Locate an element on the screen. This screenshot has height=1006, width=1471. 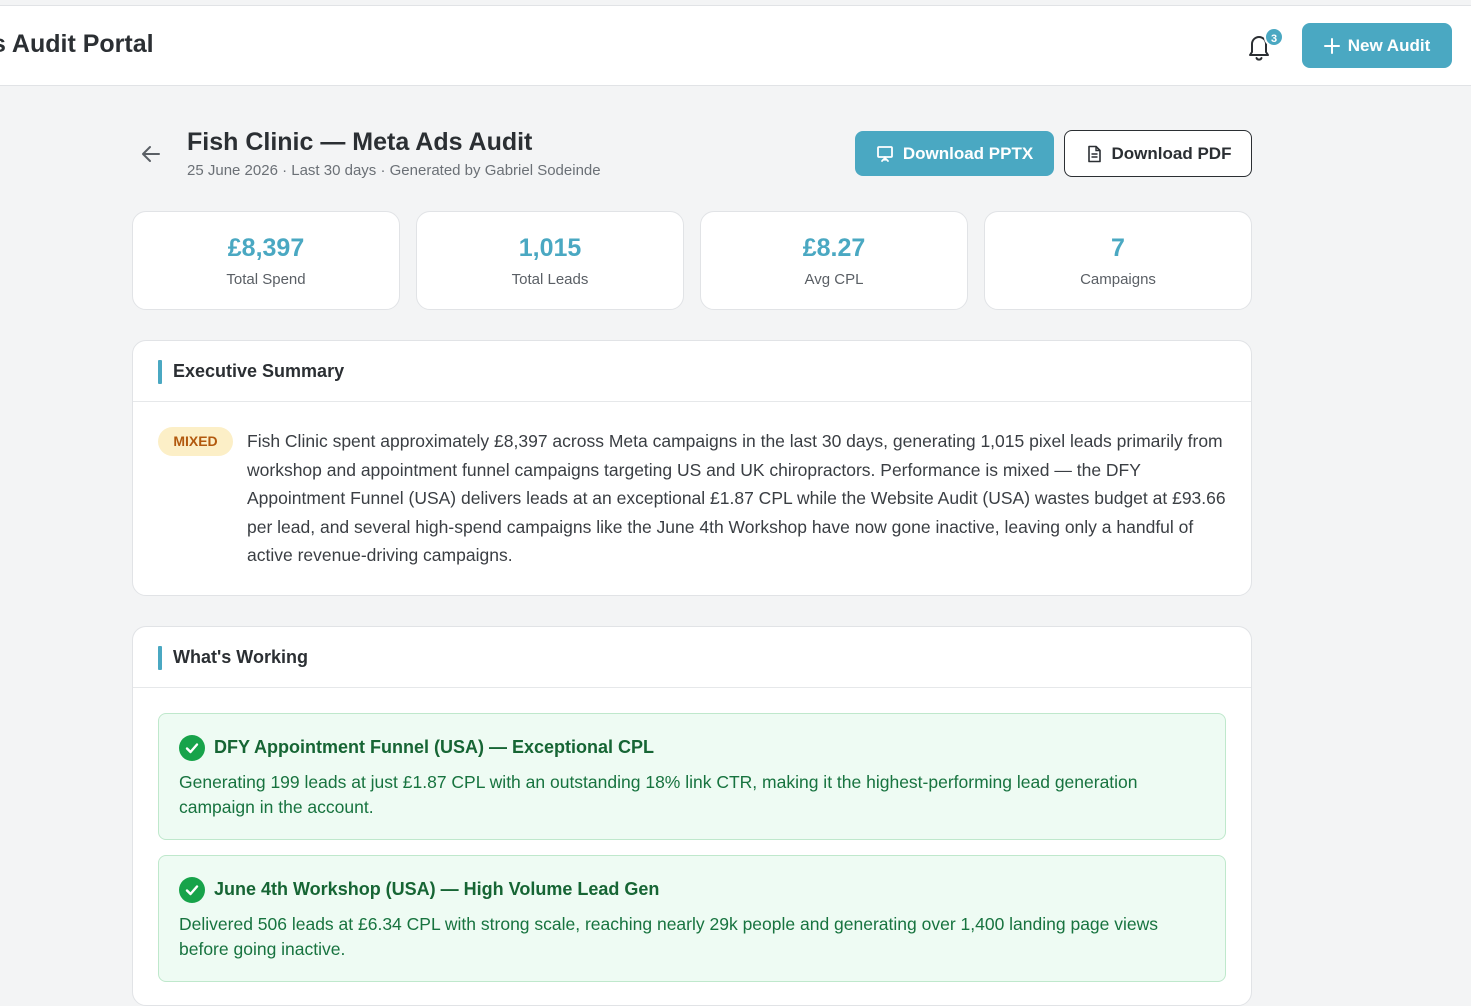
download-pptx-button: Download PPTX is located at coordinates (954, 153).